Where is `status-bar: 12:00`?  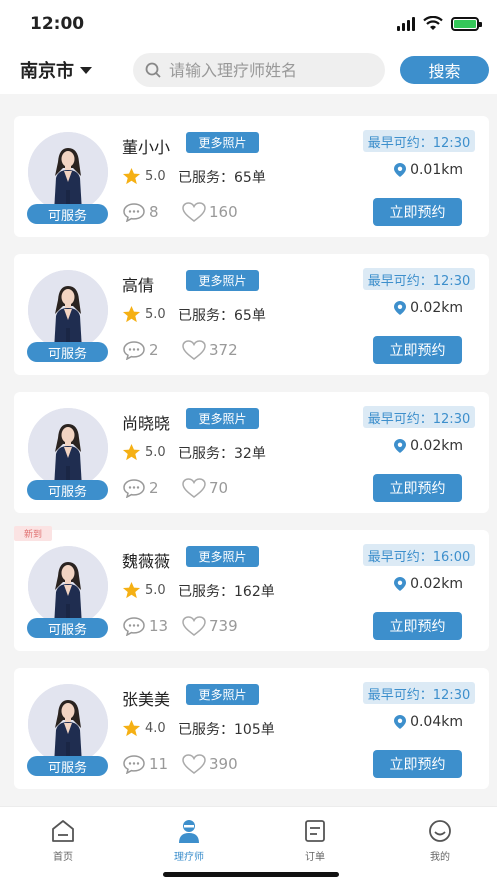 status-bar: 12:00 is located at coordinates (248, 24).